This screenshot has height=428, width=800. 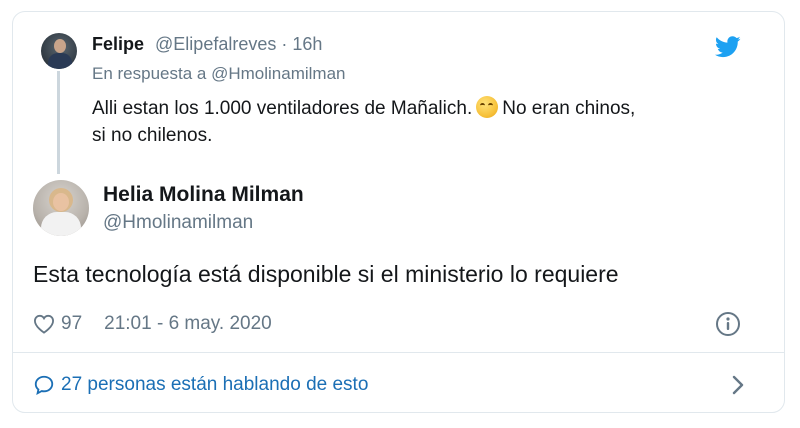 I want to click on author-handle: @Hmolinamilman, so click(x=178, y=223).